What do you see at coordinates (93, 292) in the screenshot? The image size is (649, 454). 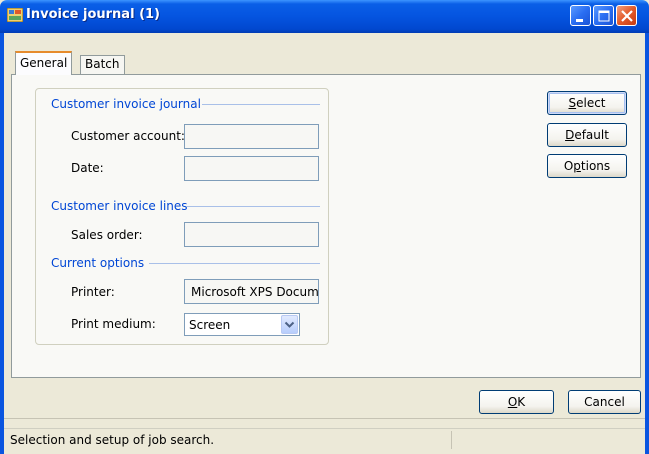 I see `printer-label: Printer:` at bounding box center [93, 292].